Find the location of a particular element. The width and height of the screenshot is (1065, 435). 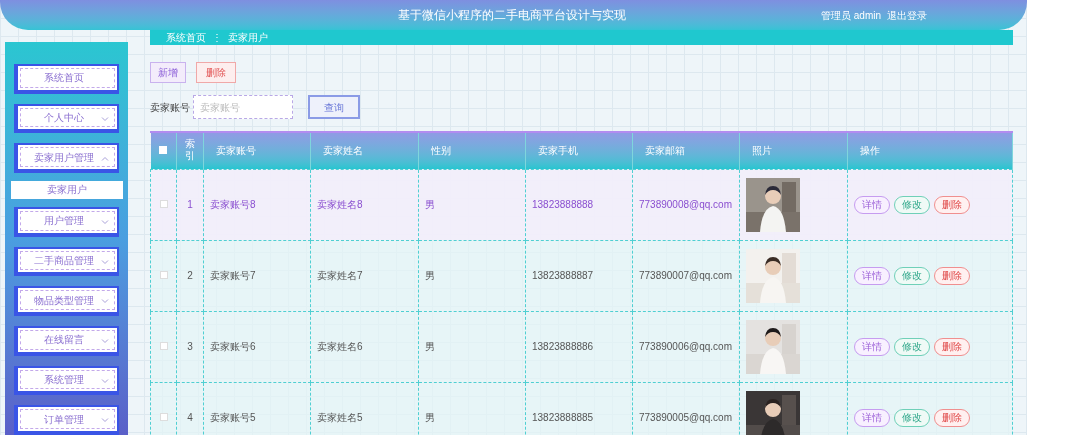

caret-up-icon is located at coordinates (105, 159).